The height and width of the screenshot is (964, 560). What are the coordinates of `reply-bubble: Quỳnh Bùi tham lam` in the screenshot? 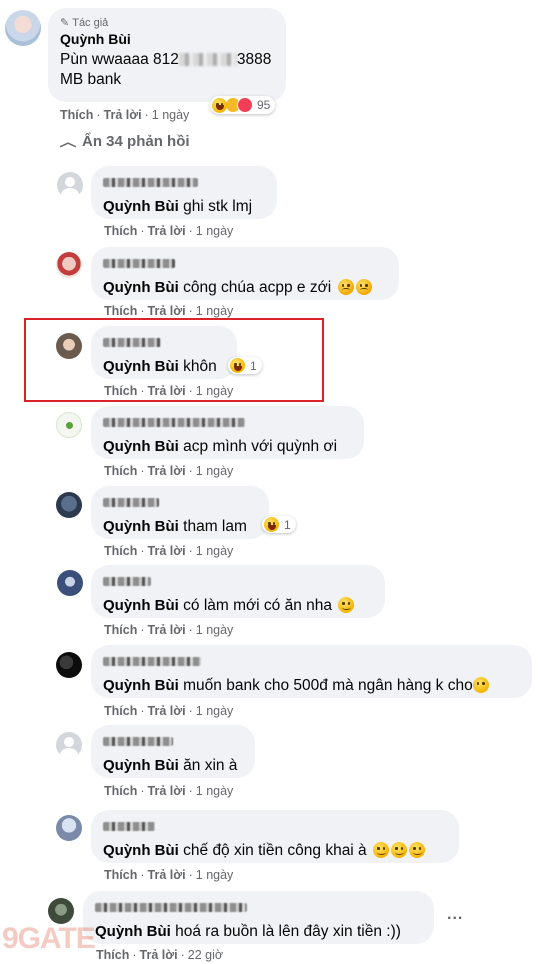 It's located at (180, 512).